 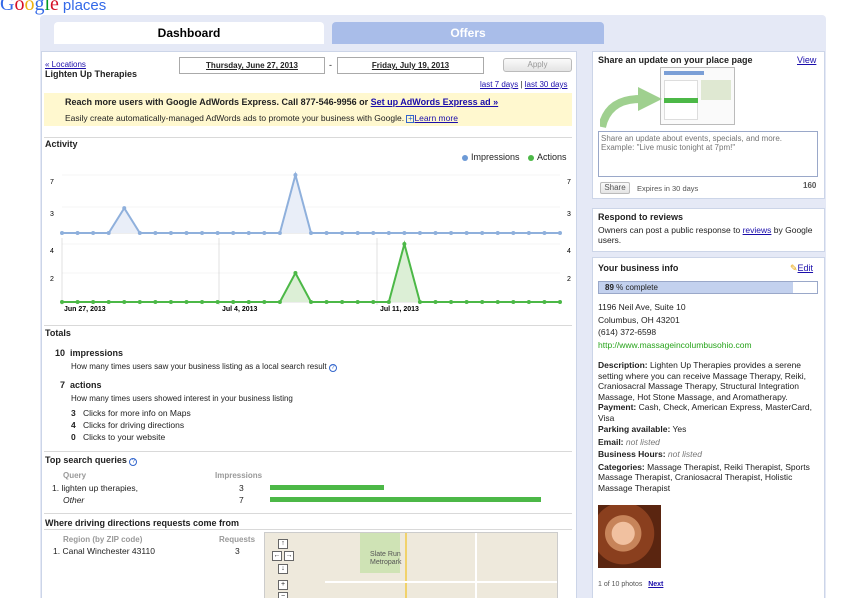 What do you see at coordinates (632, 454) in the screenshot?
I see `hours-label: Business Hours:` at bounding box center [632, 454].